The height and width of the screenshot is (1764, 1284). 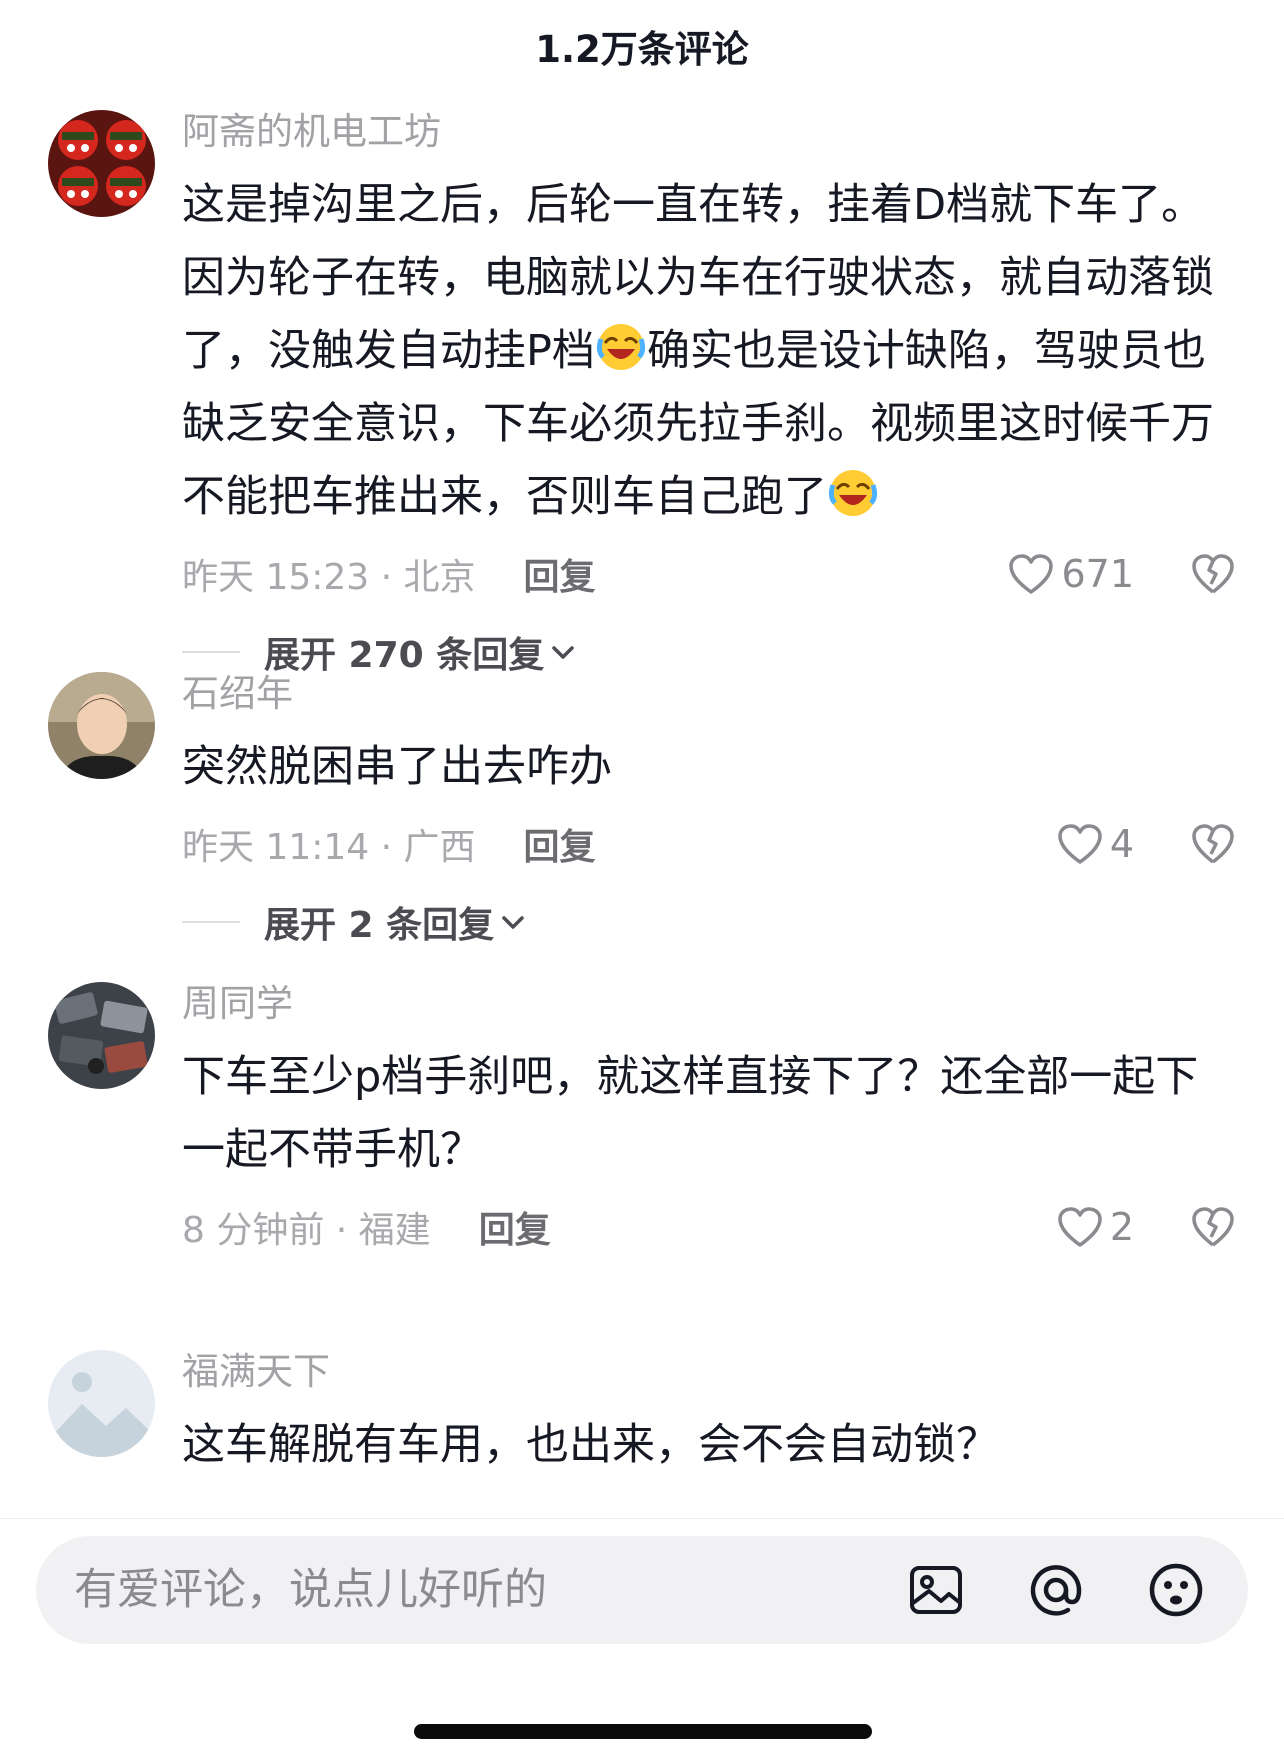 What do you see at coordinates (1056, 1590) in the screenshot?
I see `at-icon` at bounding box center [1056, 1590].